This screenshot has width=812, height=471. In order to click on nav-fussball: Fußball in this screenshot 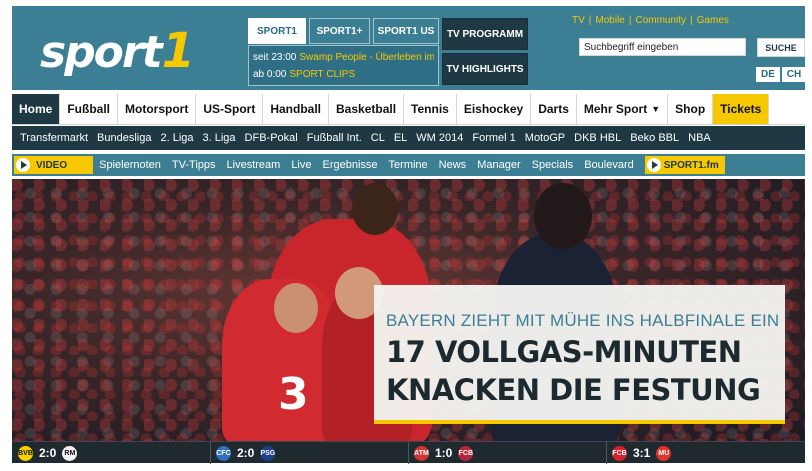, I will do `click(89, 109)`.